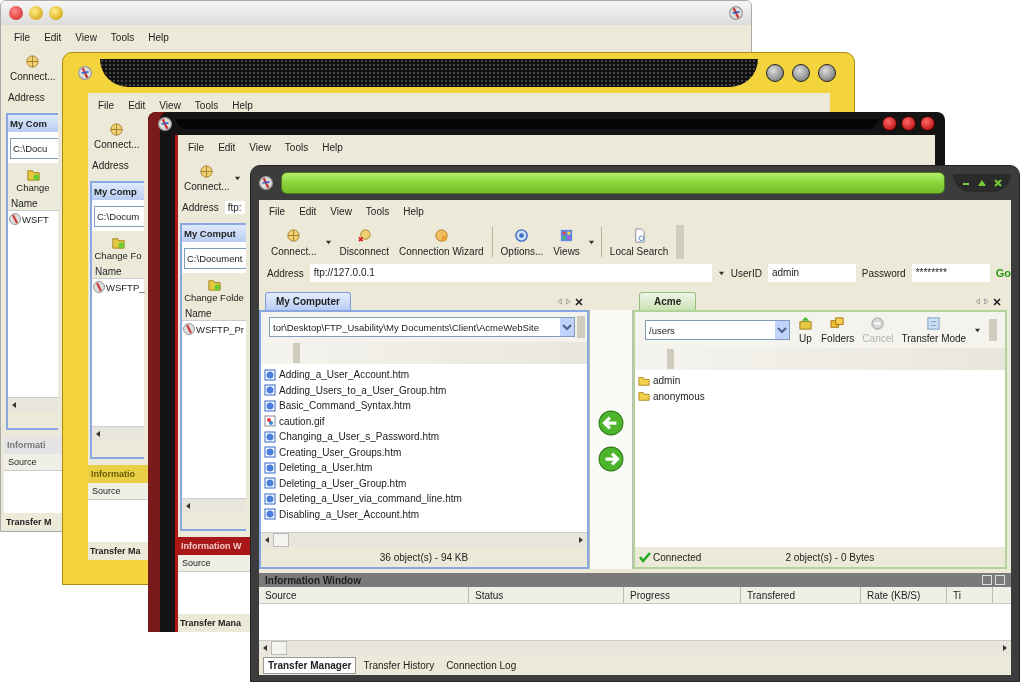  I want to click on change-folder-button: Change Folde, so click(214, 290).